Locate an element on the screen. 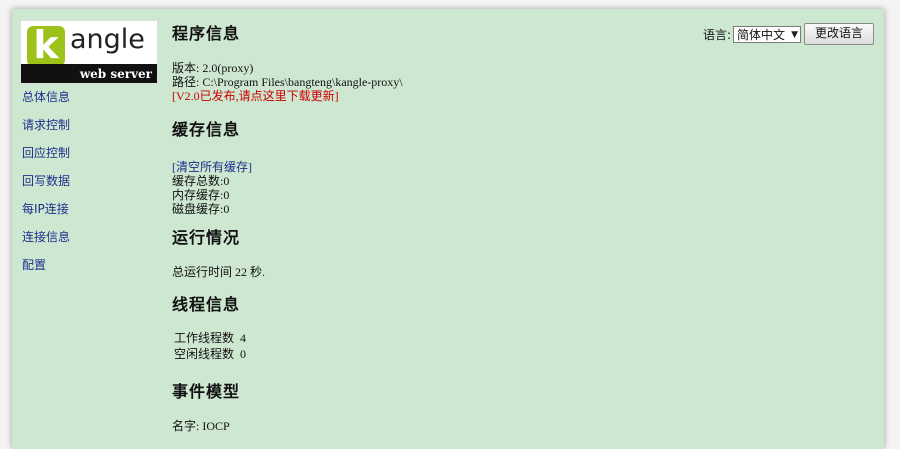 The width and height of the screenshot is (900, 449). thread-label: 空闲线程数 is located at coordinates (204, 354).